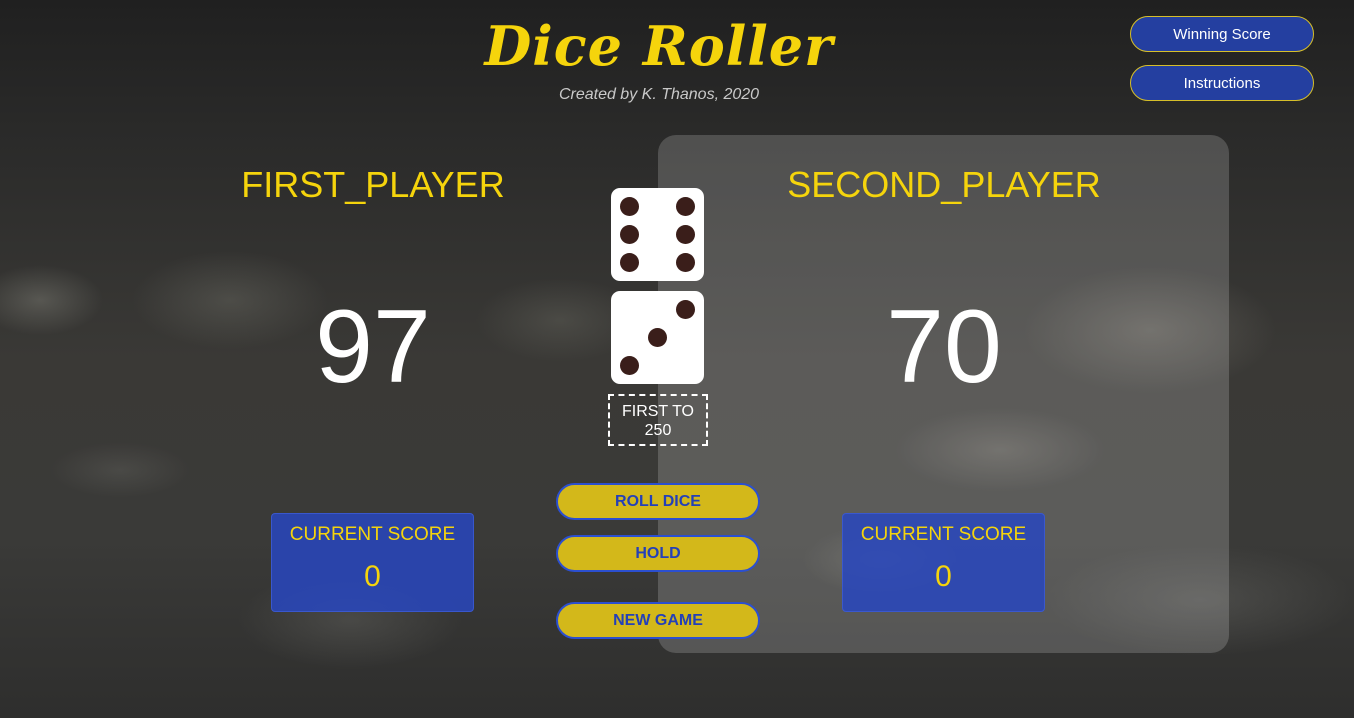  Describe the element at coordinates (657, 411) in the screenshot. I see `target-label: FIRST TO` at that location.